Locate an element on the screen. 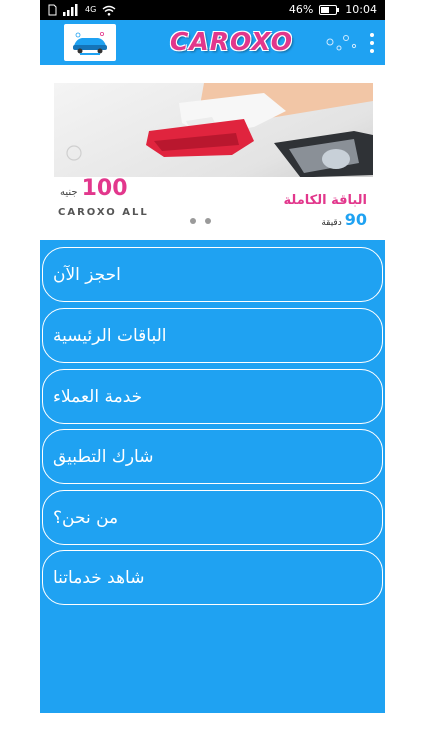 The height and width of the screenshot is (750, 422). status-bar: 4G 46% 10:04 is located at coordinates (212, 10).